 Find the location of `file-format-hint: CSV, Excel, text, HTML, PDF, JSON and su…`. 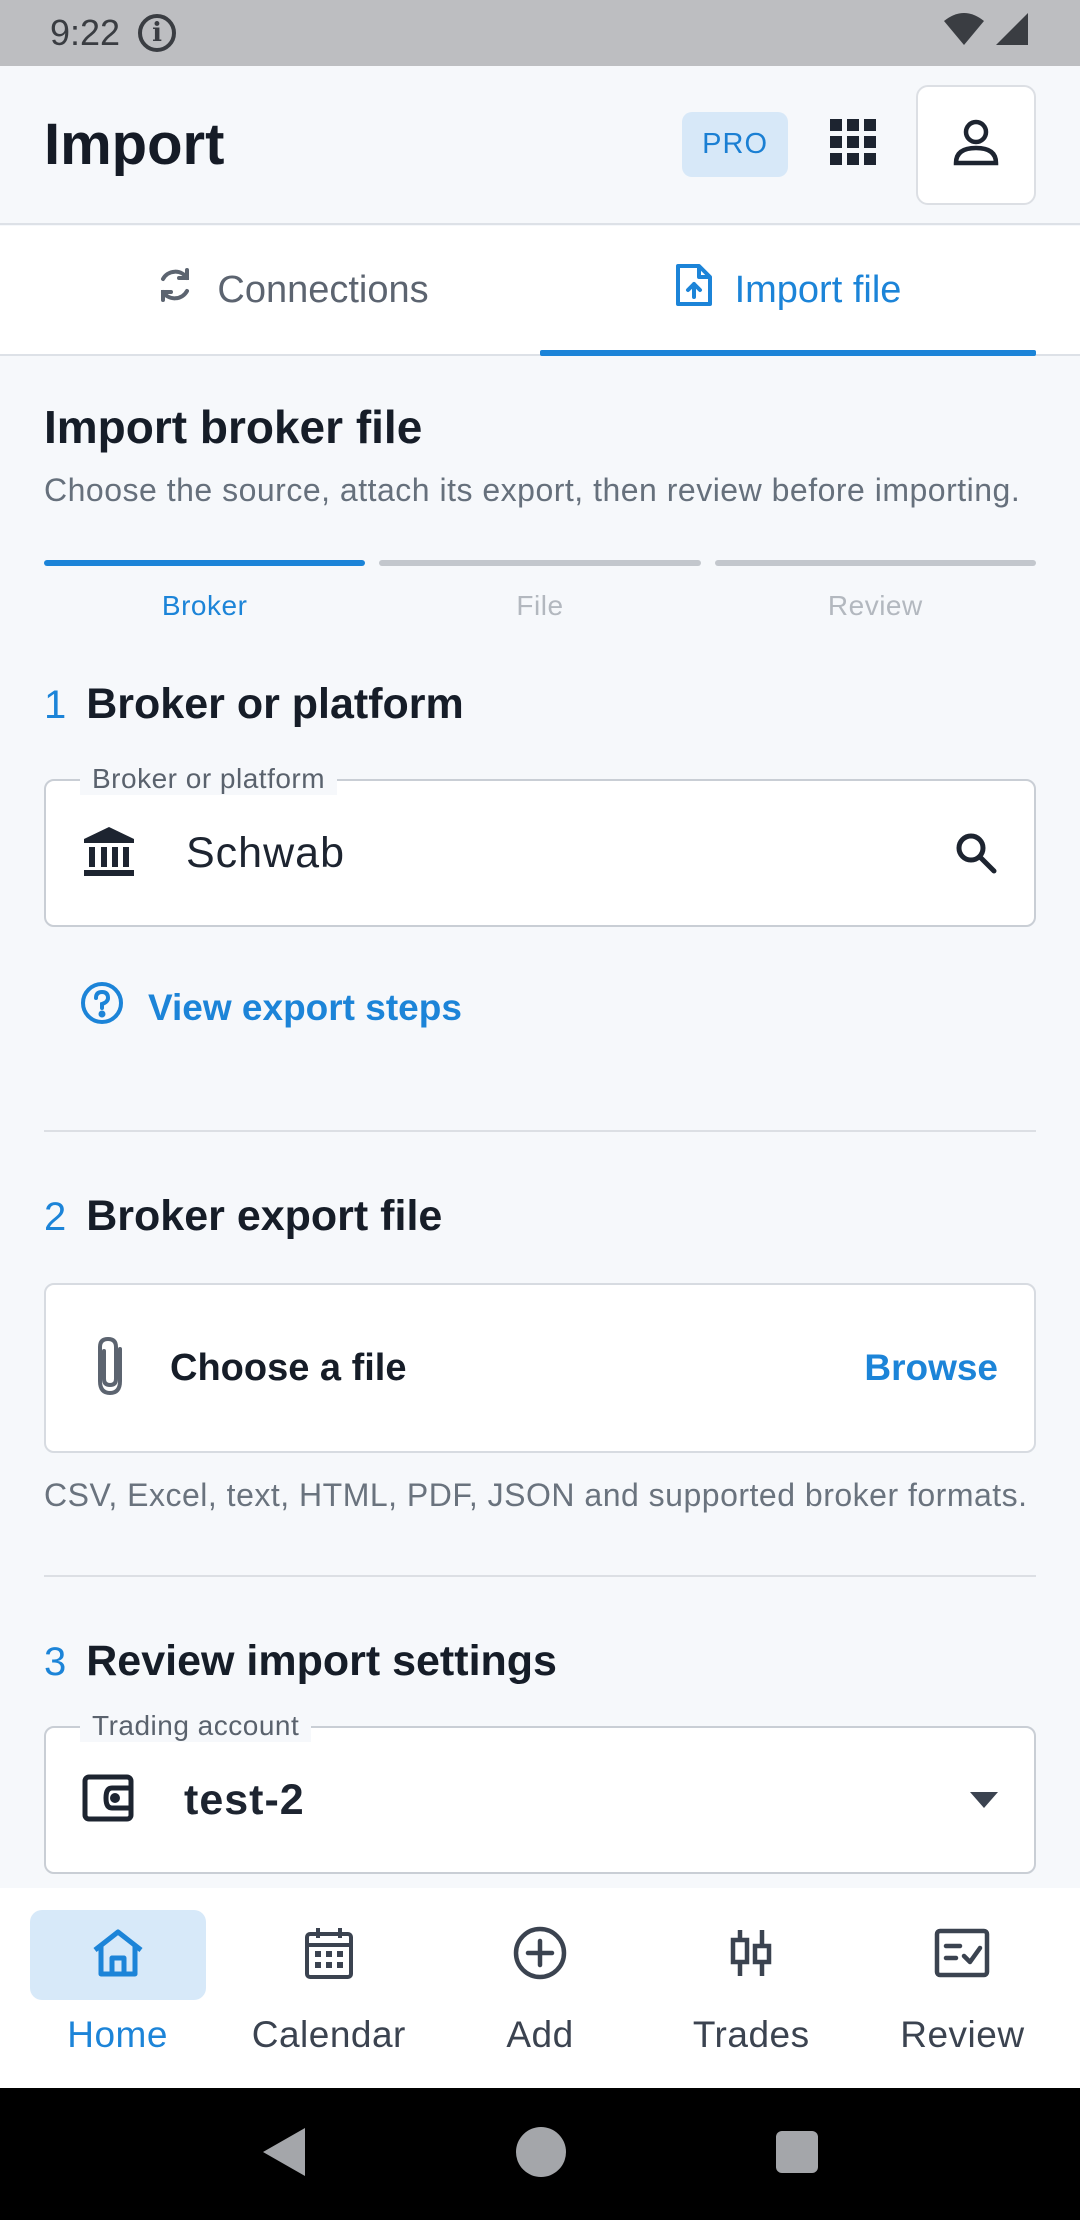

file-format-hint: CSV, Excel, text, HTML, PDF, JSON and su… is located at coordinates (536, 1495).